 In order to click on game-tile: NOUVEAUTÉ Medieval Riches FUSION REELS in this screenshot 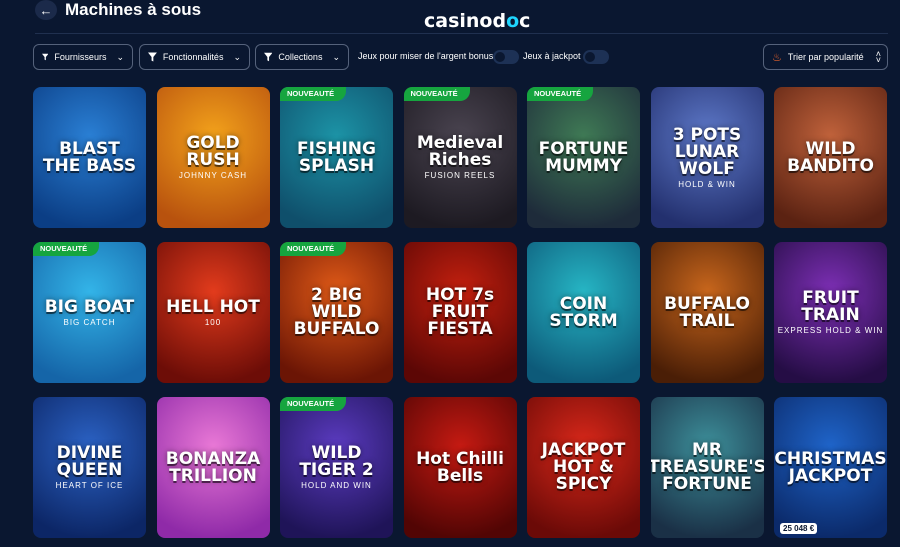, I will do `click(460, 157)`.